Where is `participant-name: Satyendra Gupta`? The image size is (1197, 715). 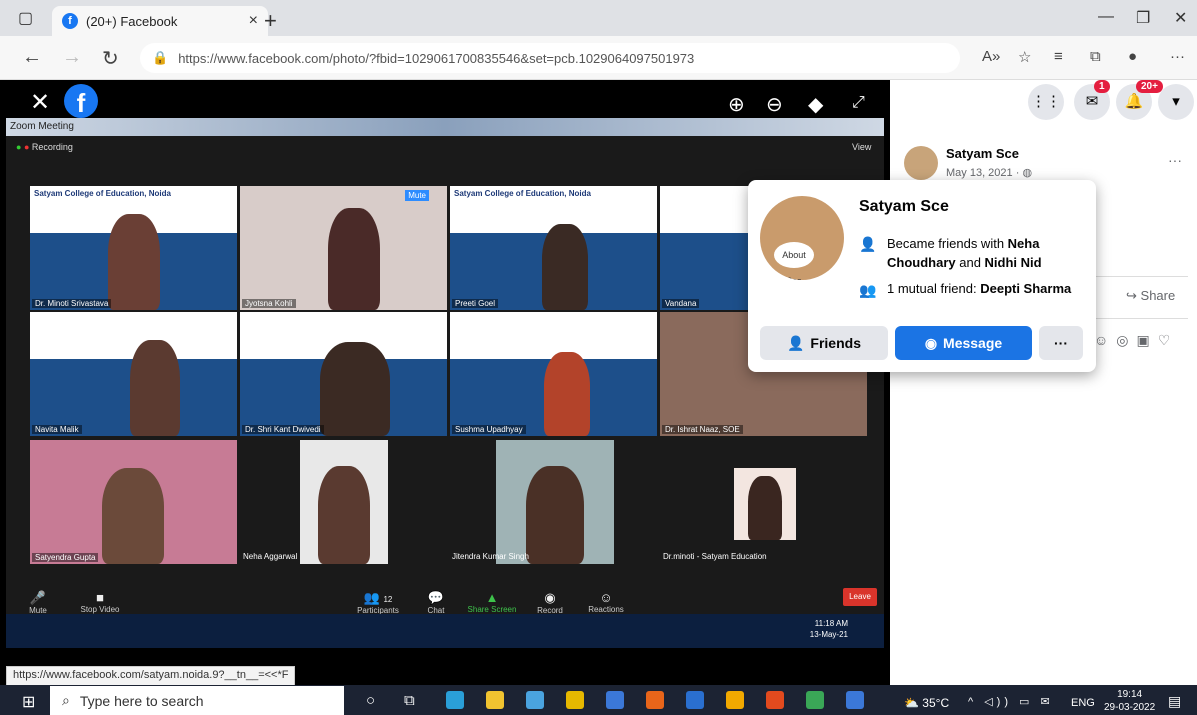
participant-name: Satyendra Gupta is located at coordinates (65, 557).